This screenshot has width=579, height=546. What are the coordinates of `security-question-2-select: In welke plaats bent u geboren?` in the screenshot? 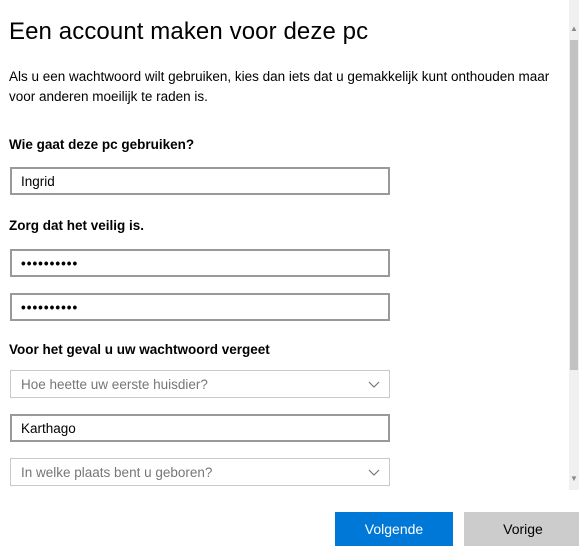 It's located at (200, 472).